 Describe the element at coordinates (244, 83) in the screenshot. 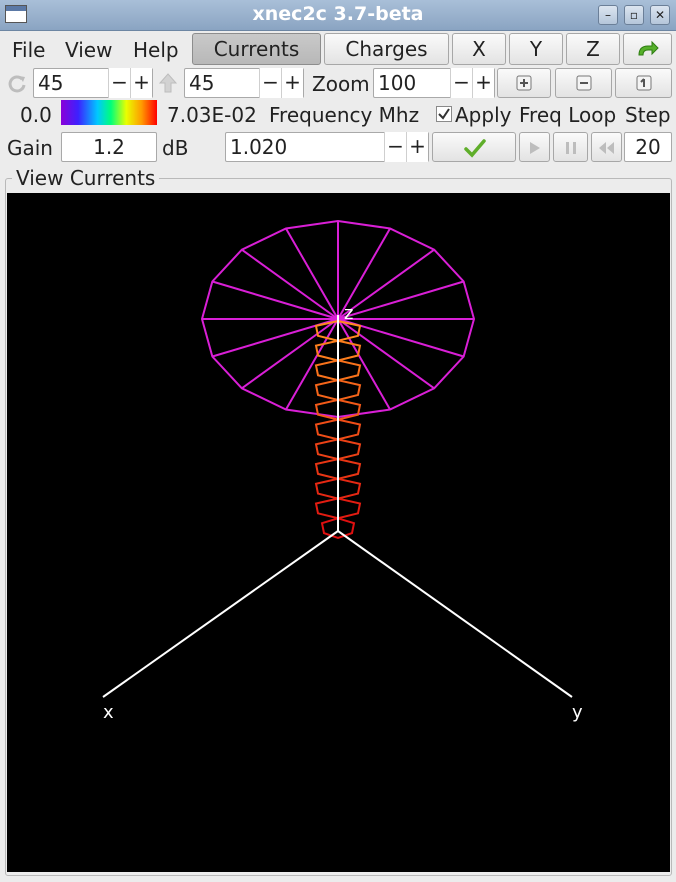

I see `incline-spinbox: 45 − +` at that location.